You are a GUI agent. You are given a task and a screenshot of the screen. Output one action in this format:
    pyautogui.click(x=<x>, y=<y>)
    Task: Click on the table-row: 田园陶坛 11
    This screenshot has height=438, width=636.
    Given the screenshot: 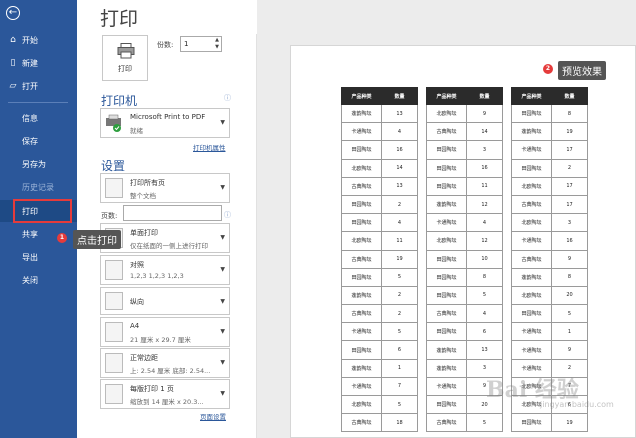 What is the action you would take?
    pyautogui.click(x=464, y=186)
    